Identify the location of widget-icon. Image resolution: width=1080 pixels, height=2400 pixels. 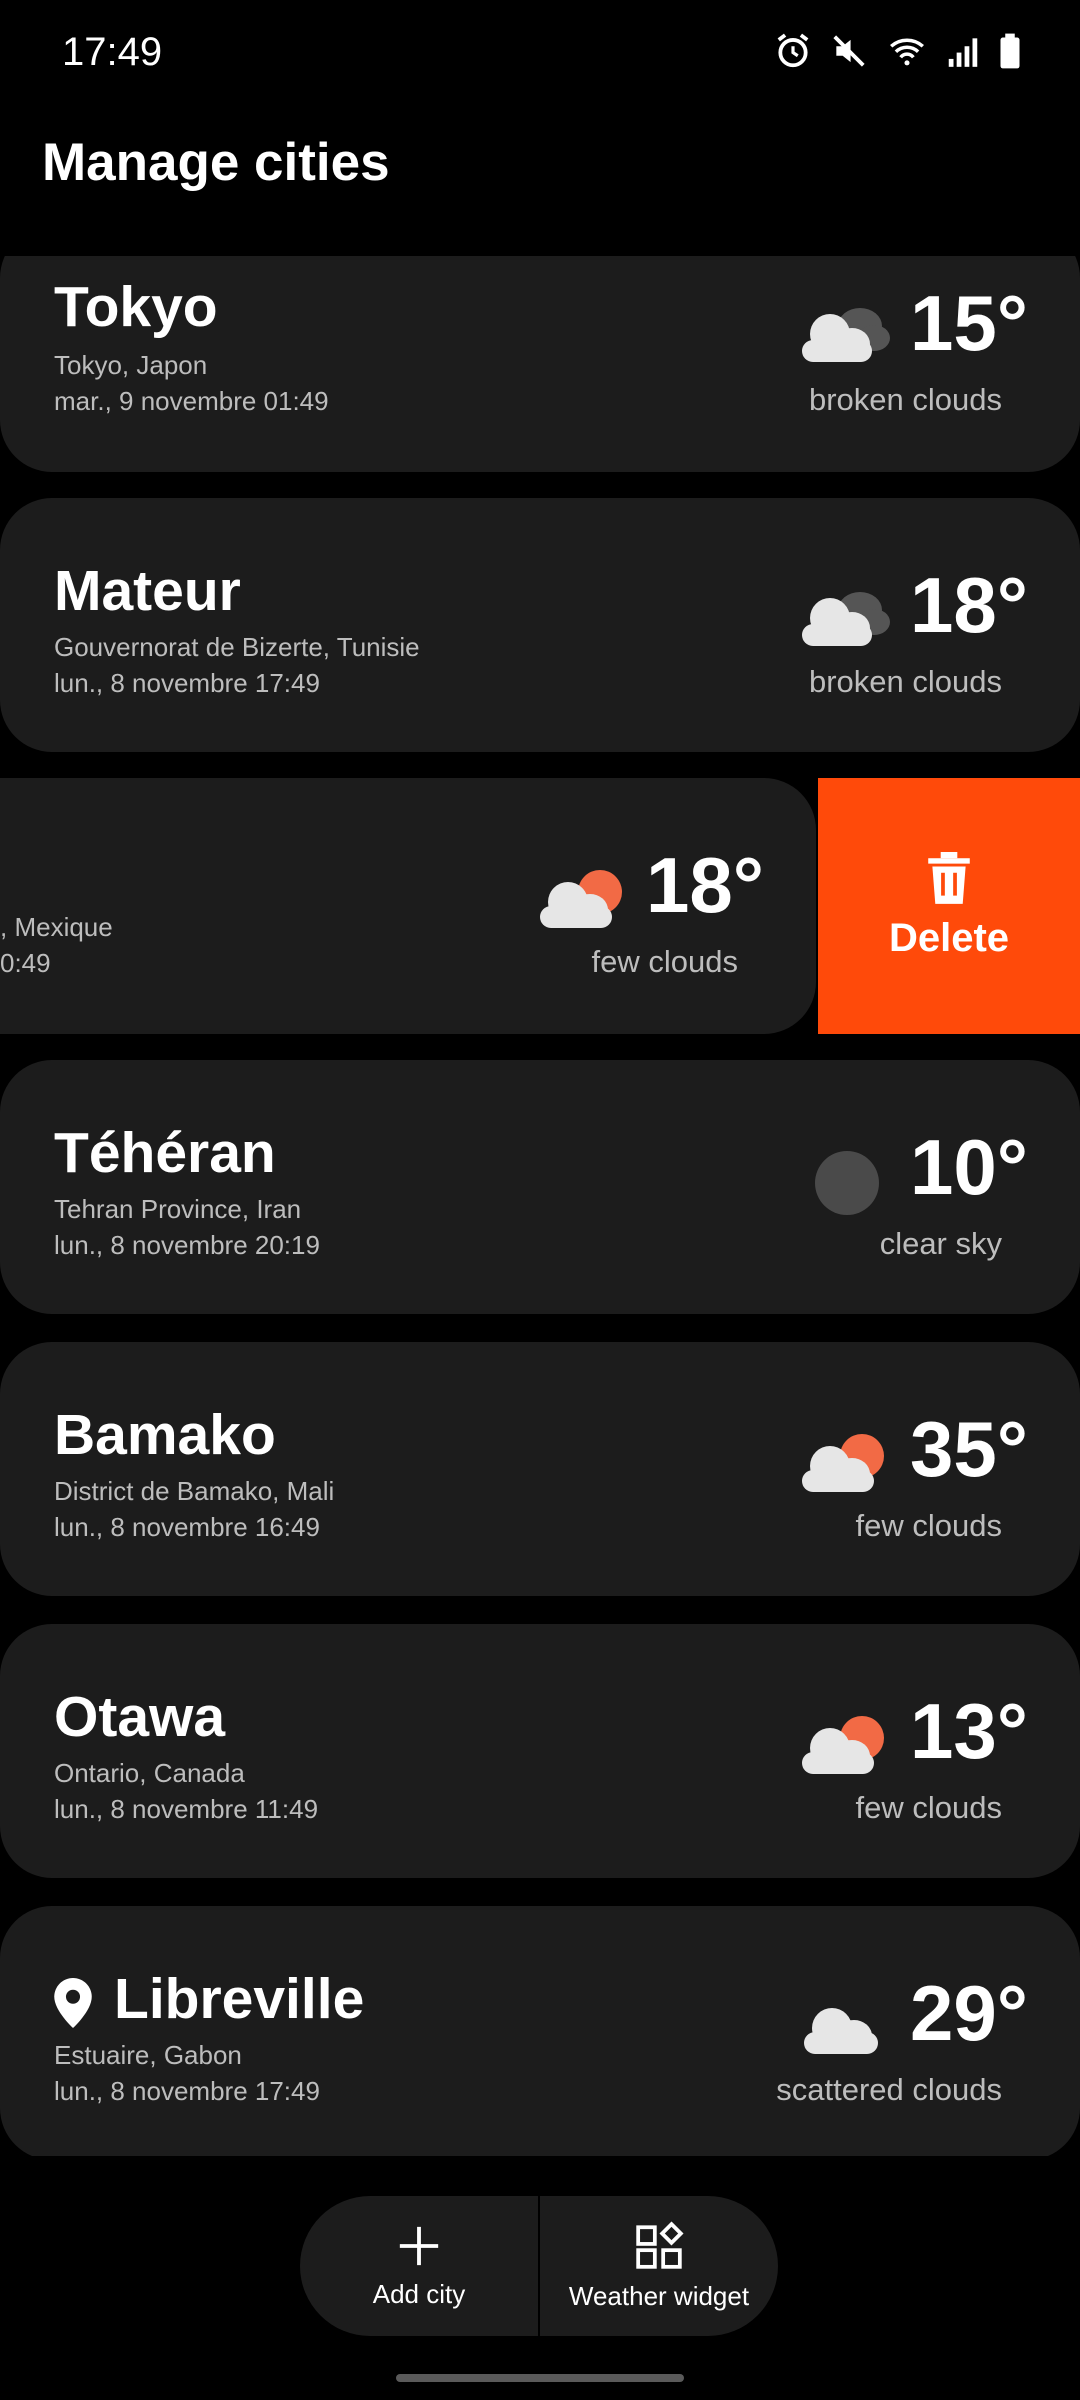
(660, 2244).